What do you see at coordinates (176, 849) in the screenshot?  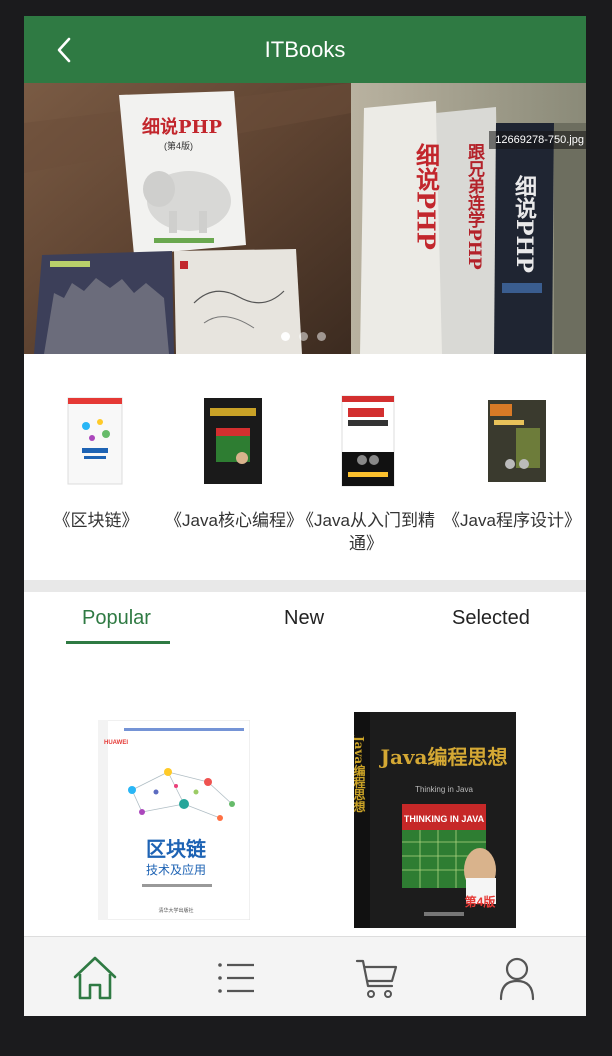 I see `blockchain-cover-title: 区块链` at bounding box center [176, 849].